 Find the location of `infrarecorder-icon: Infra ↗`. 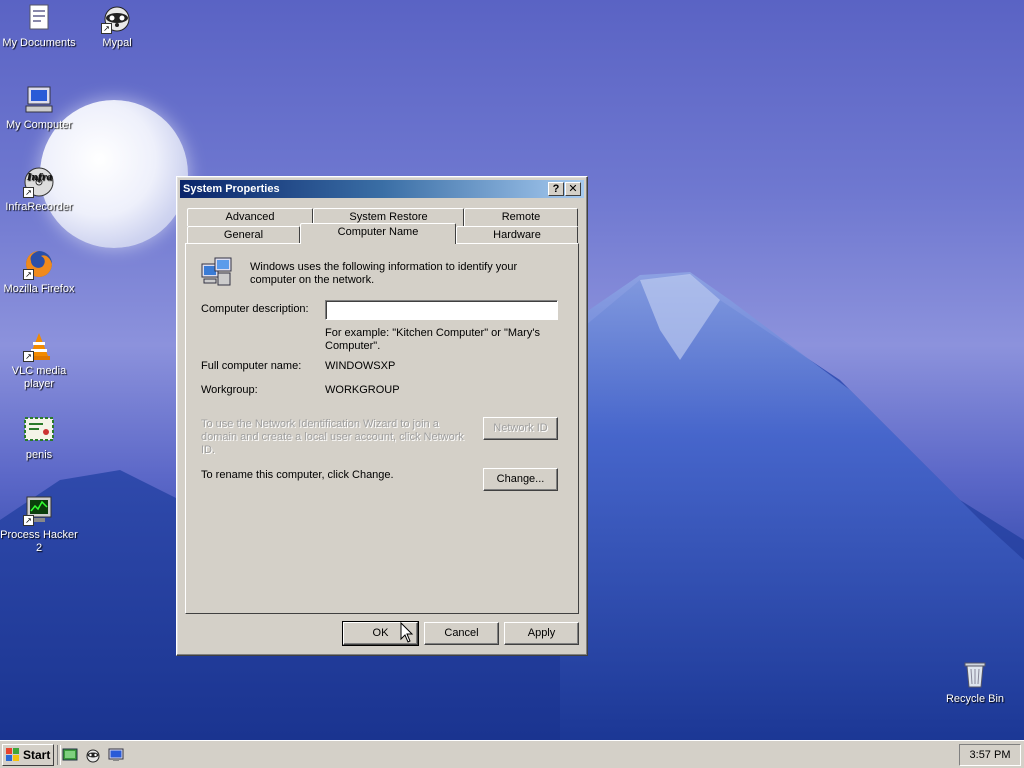

infrarecorder-icon: Infra ↗ is located at coordinates (39, 182).